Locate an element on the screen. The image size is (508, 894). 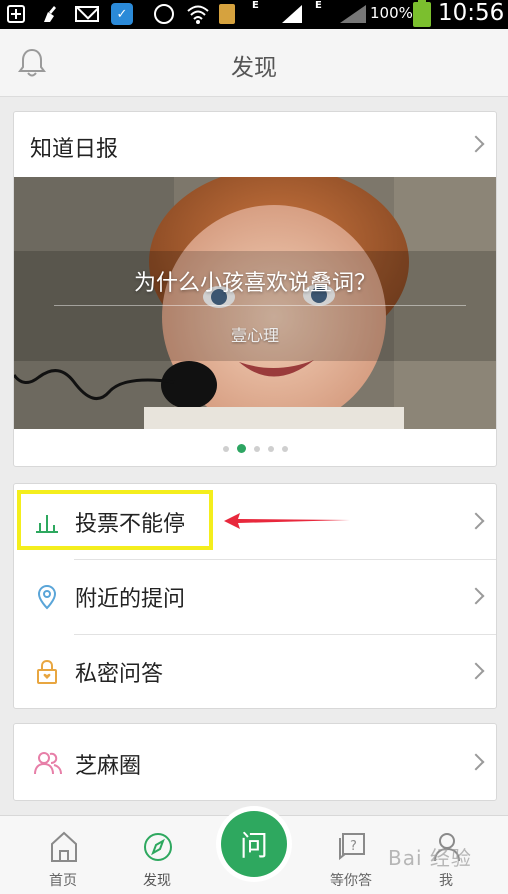
network-type-label-2: E is located at coordinates (318, 5).